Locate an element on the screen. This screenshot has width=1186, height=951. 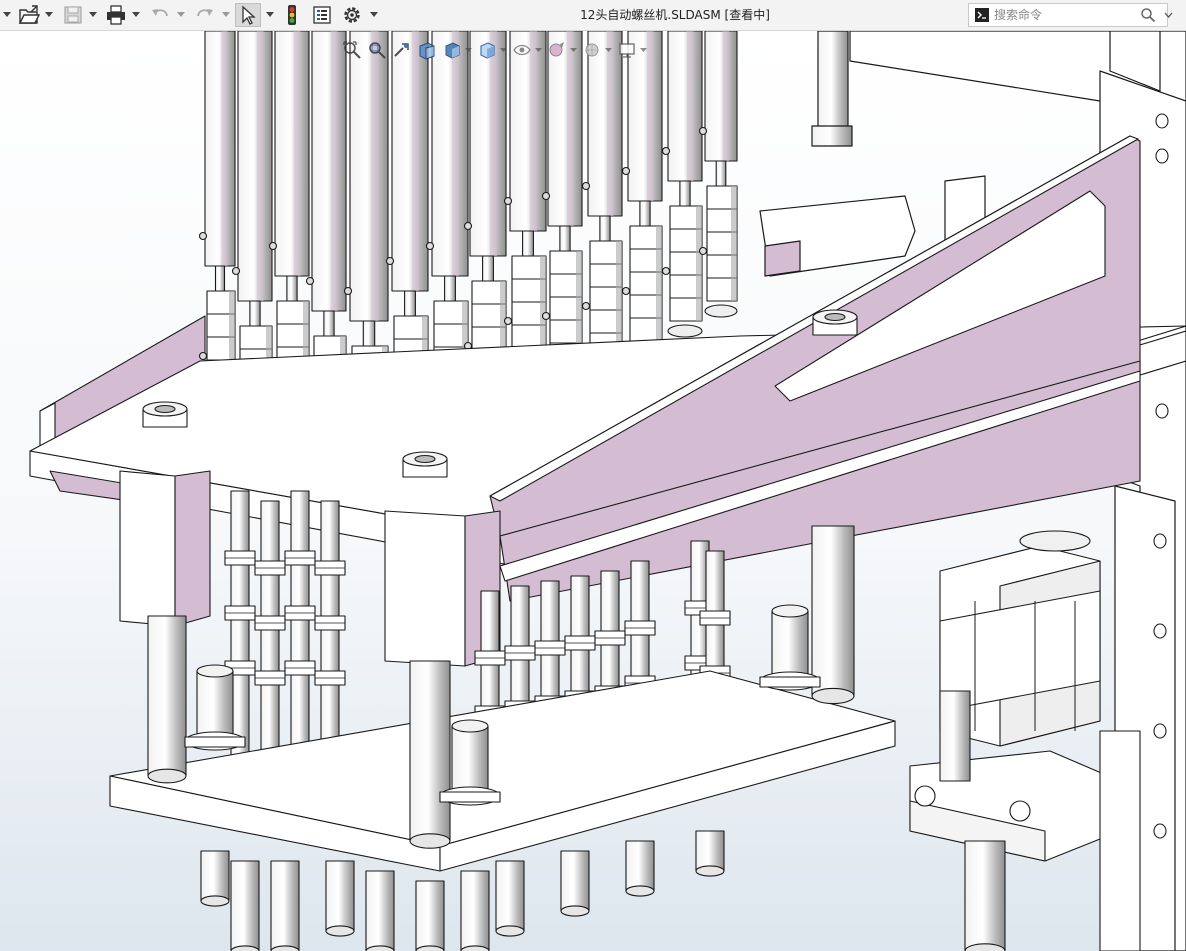
options-icon is located at coordinates (352, 15).